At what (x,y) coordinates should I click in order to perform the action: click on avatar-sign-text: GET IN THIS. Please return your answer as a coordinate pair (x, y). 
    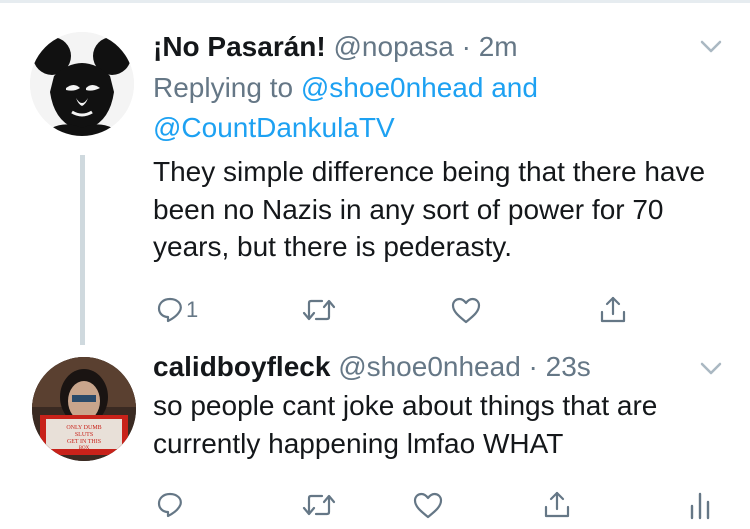
    Looking at the image, I should click on (84, 442).